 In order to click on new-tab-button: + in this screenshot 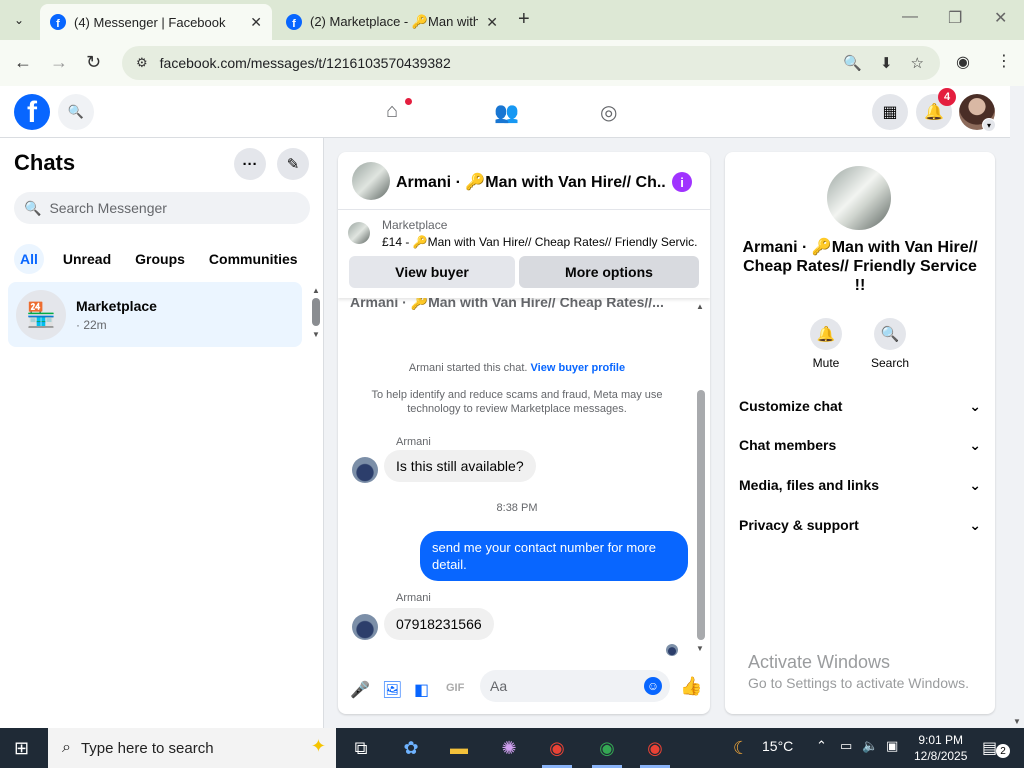, I will do `click(524, 19)`.